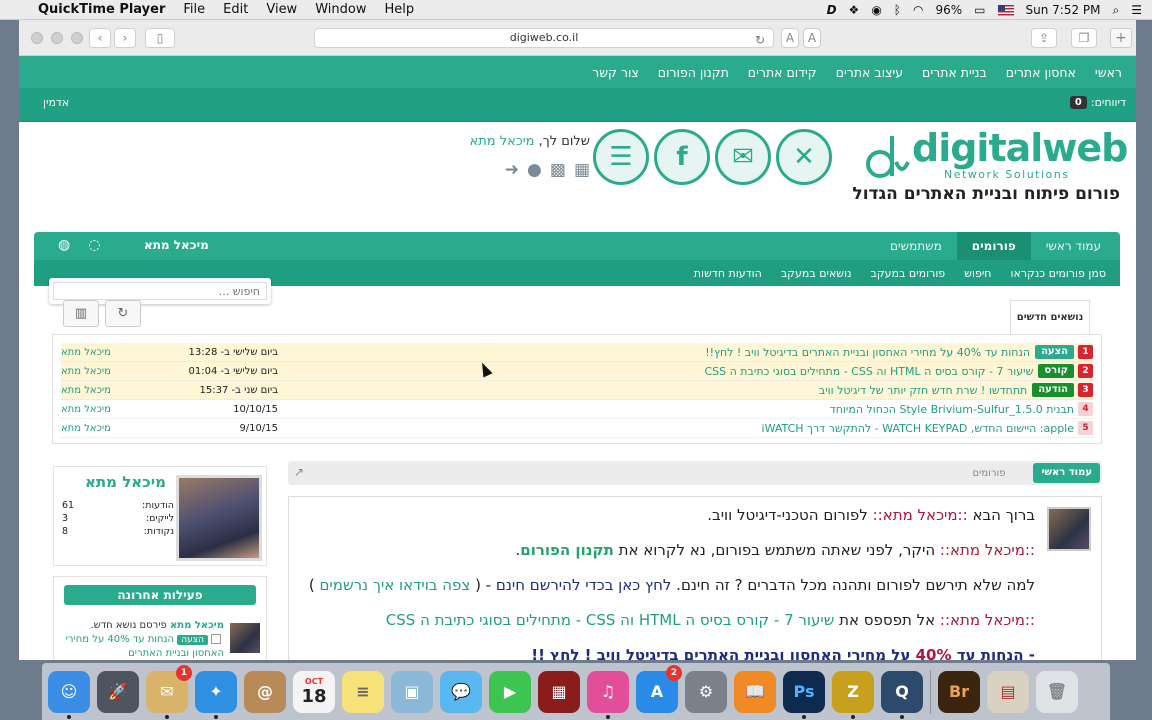  Describe the element at coordinates (567, 550) in the screenshot. I see `forum-rules-link: תקנון הפורום` at that location.